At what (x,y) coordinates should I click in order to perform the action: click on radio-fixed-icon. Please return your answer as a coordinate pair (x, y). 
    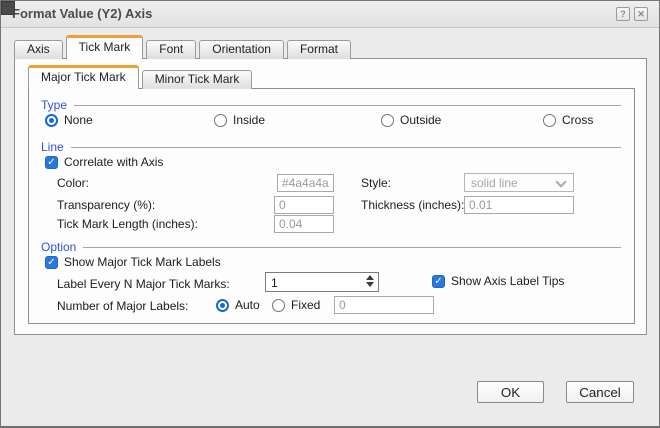
    Looking at the image, I should click on (278, 305).